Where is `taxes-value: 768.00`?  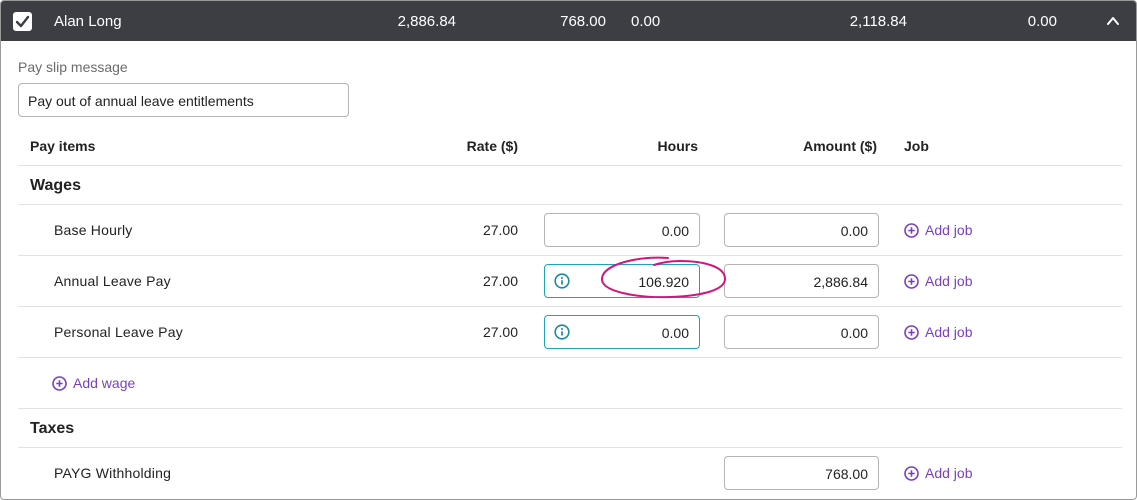 taxes-value: 768.00 is located at coordinates (583, 21).